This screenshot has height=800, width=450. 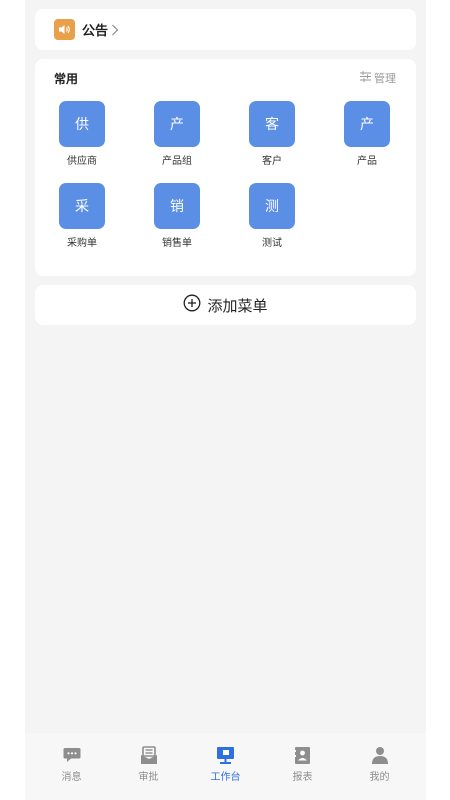 I want to click on tab-reports: 报表, so click(x=303, y=772).